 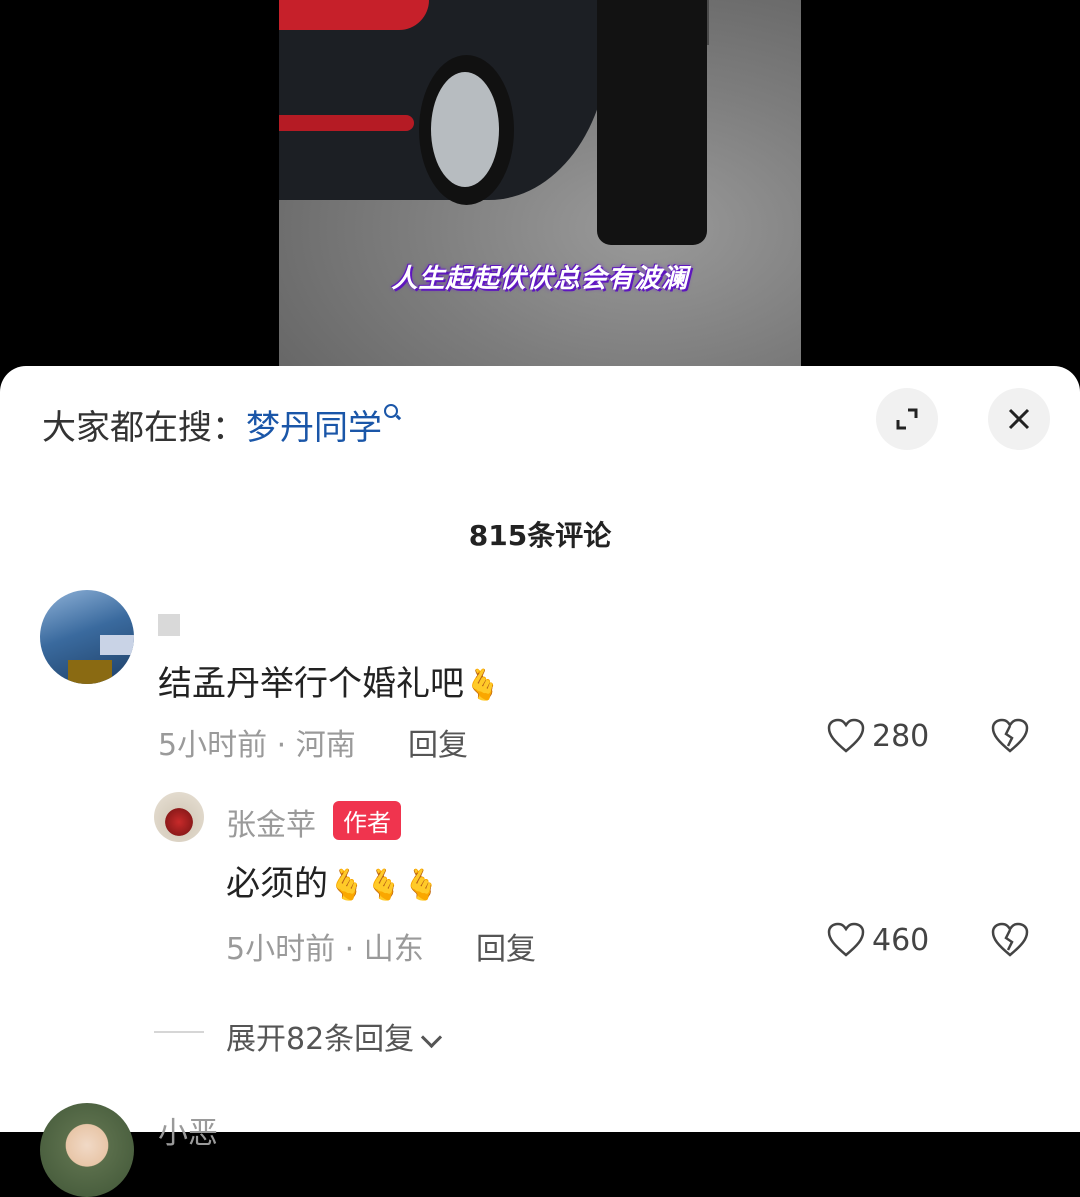 I want to click on comment-meta: 5小时前 · 河南, so click(x=257, y=745).